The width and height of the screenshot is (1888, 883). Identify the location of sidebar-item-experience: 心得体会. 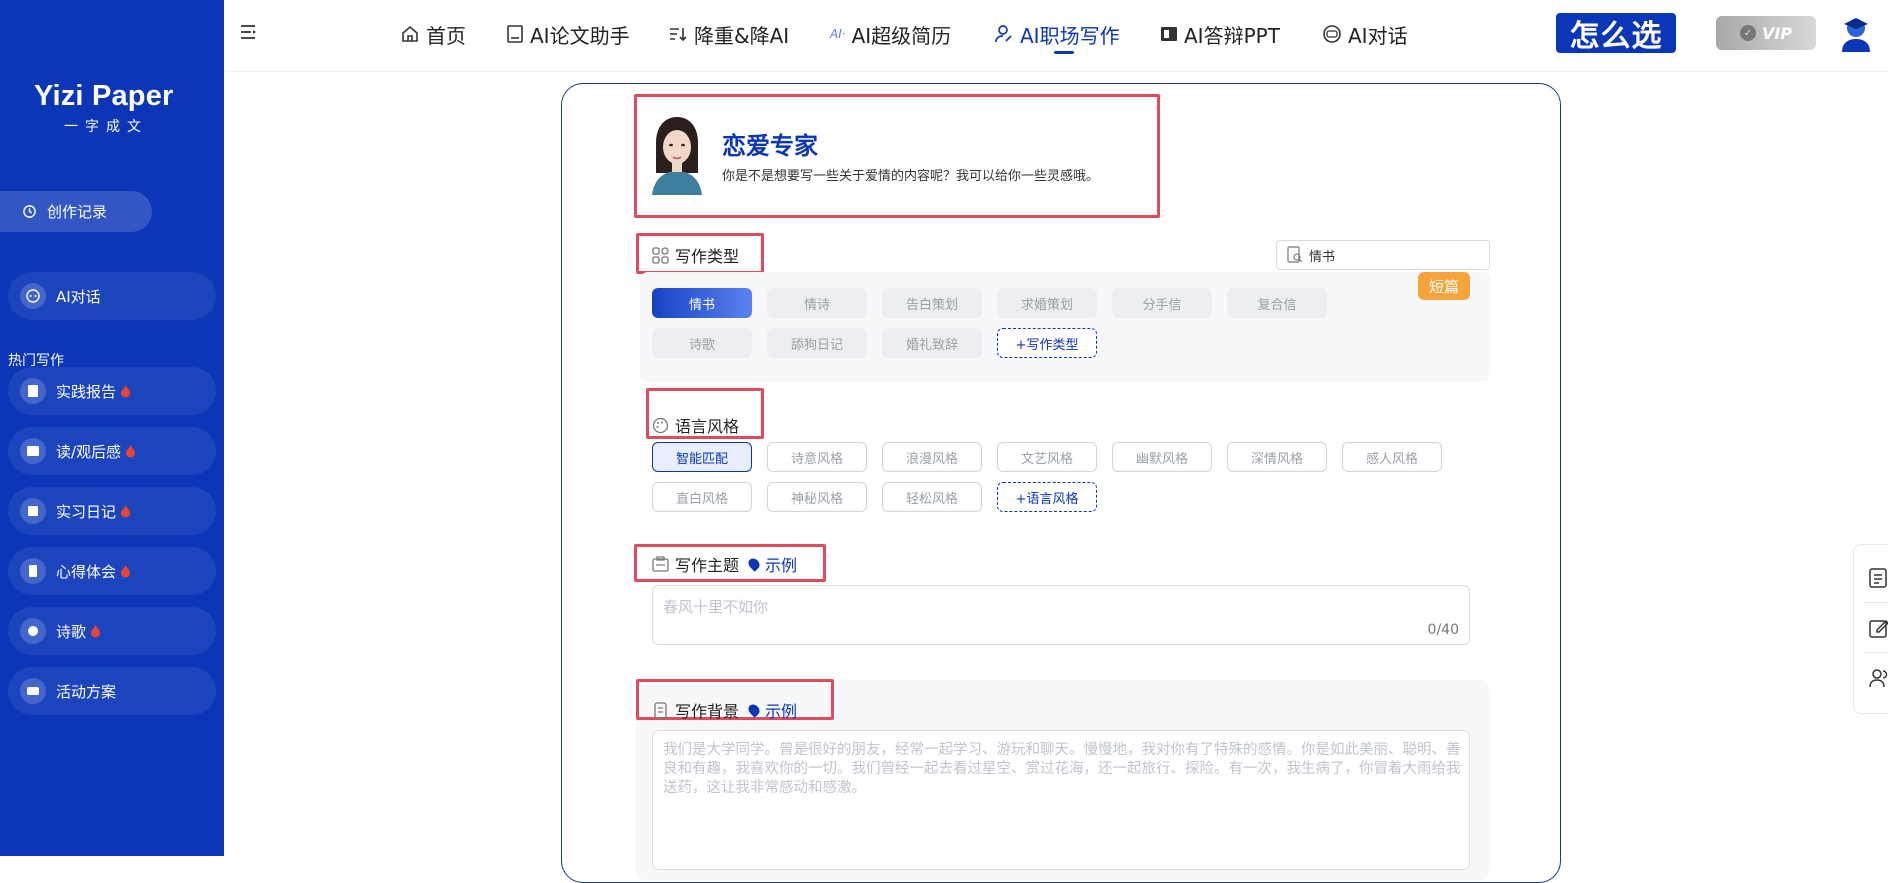
(112, 571).